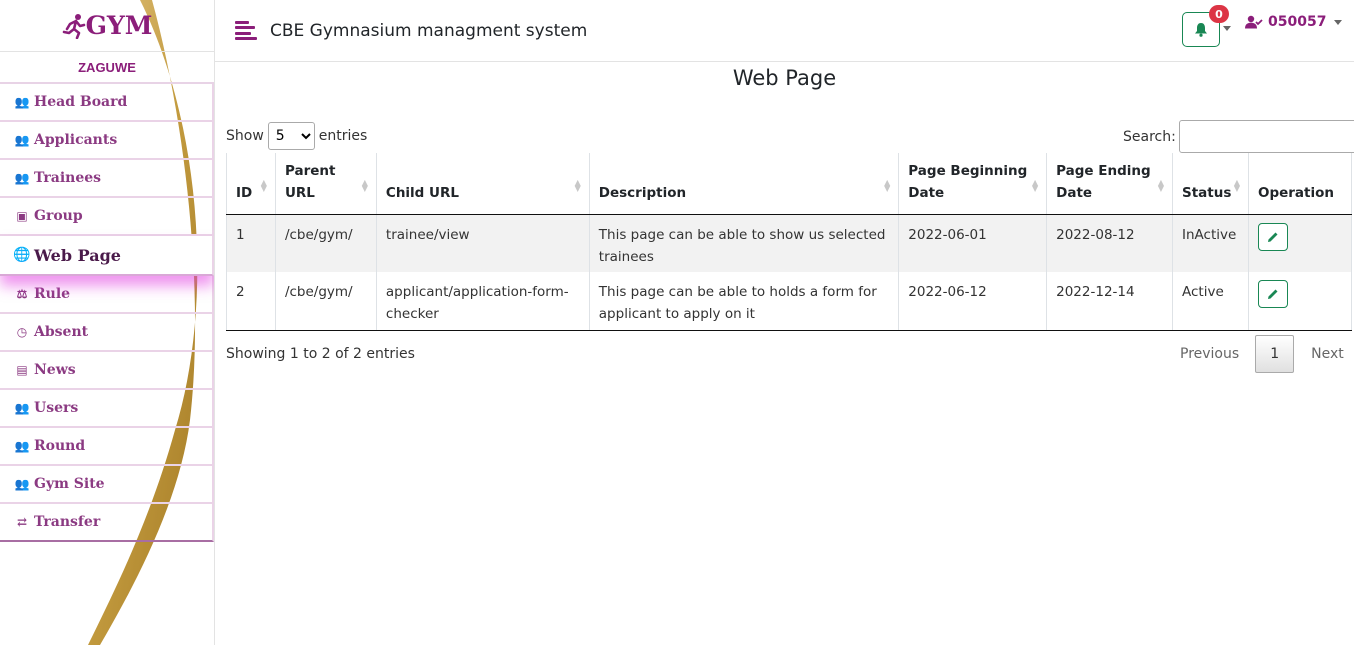  I want to click on sidebar-item-label: Web Page, so click(77, 255).